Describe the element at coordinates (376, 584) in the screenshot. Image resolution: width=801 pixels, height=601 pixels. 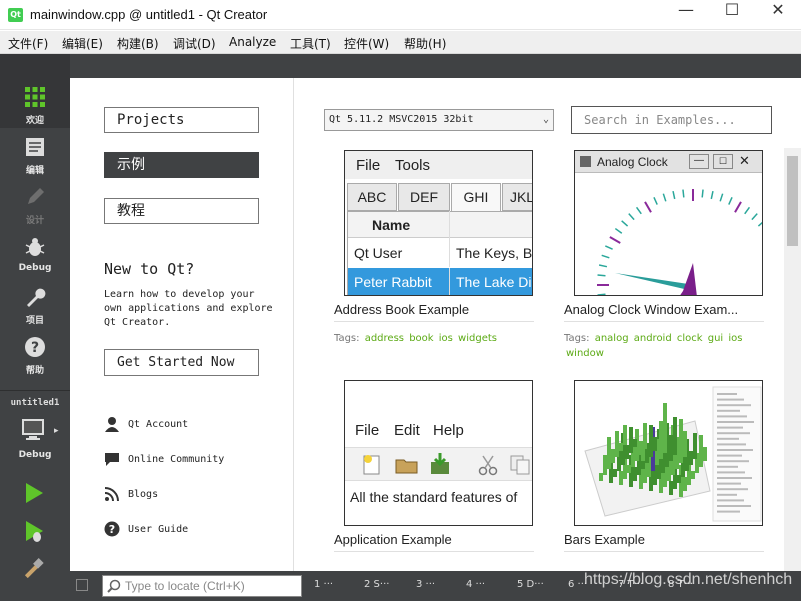
I see `output-pane-search: 2 S···` at that location.